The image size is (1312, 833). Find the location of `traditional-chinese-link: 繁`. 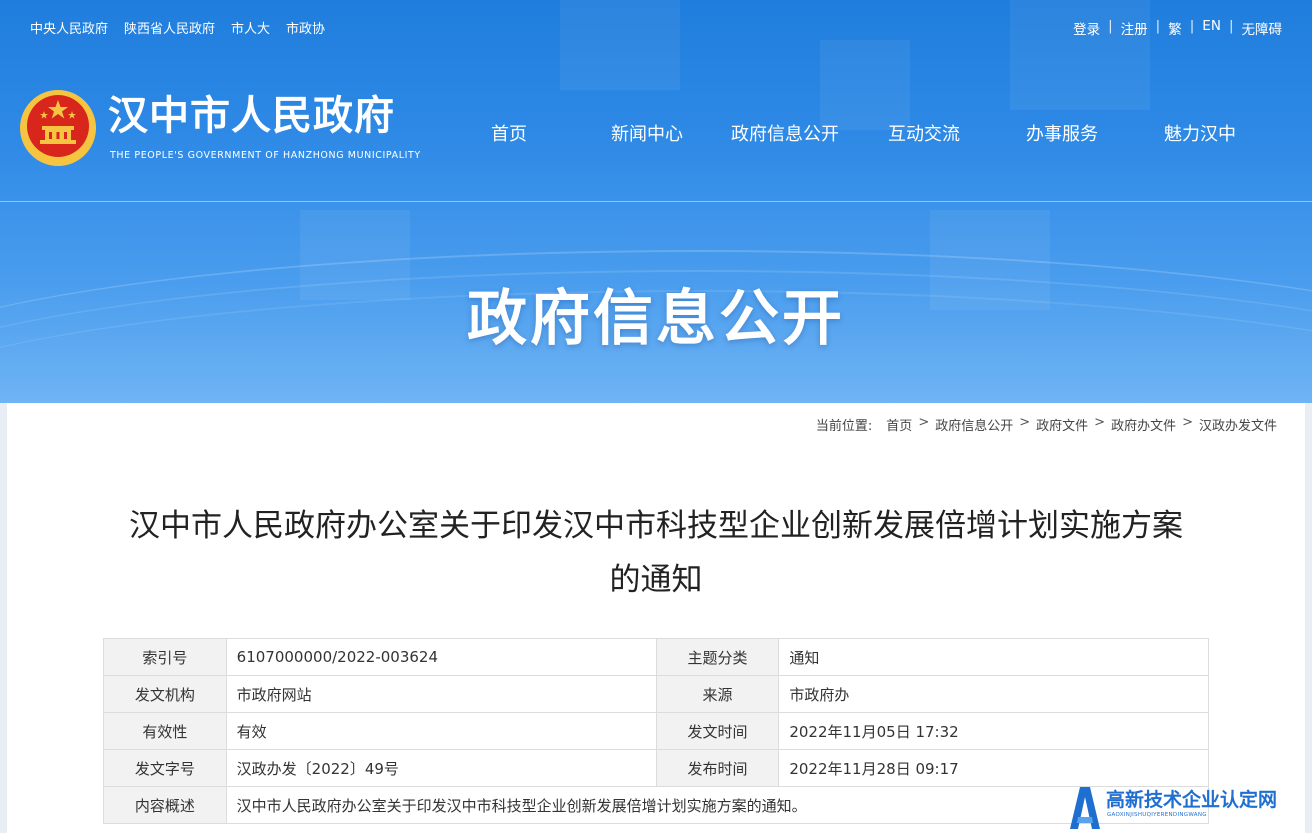

traditional-chinese-link: 繁 is located at coordinates (1175, 28).